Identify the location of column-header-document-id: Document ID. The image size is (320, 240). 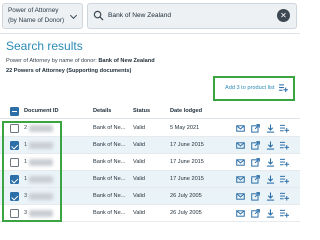
(41, 111).